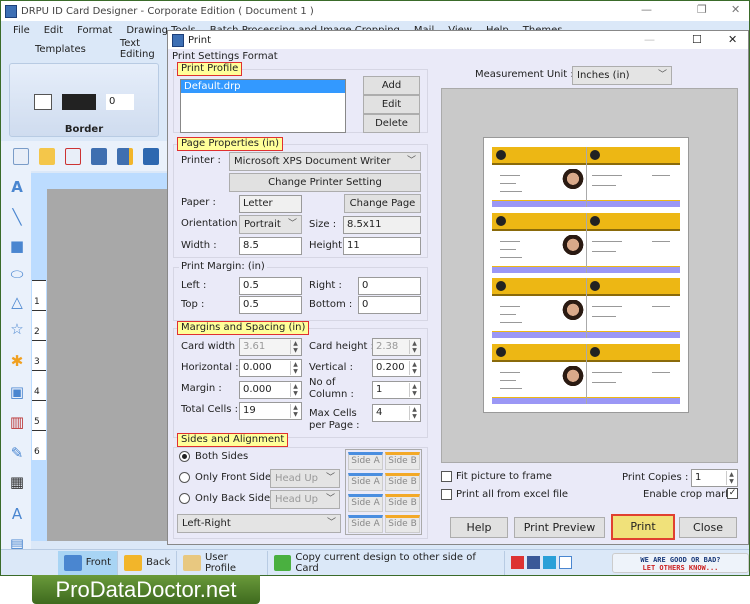  What do you see at coordinates (517, 562) in the screenshot?
I see `google-plus-icon` at bounding box center [517, 562].